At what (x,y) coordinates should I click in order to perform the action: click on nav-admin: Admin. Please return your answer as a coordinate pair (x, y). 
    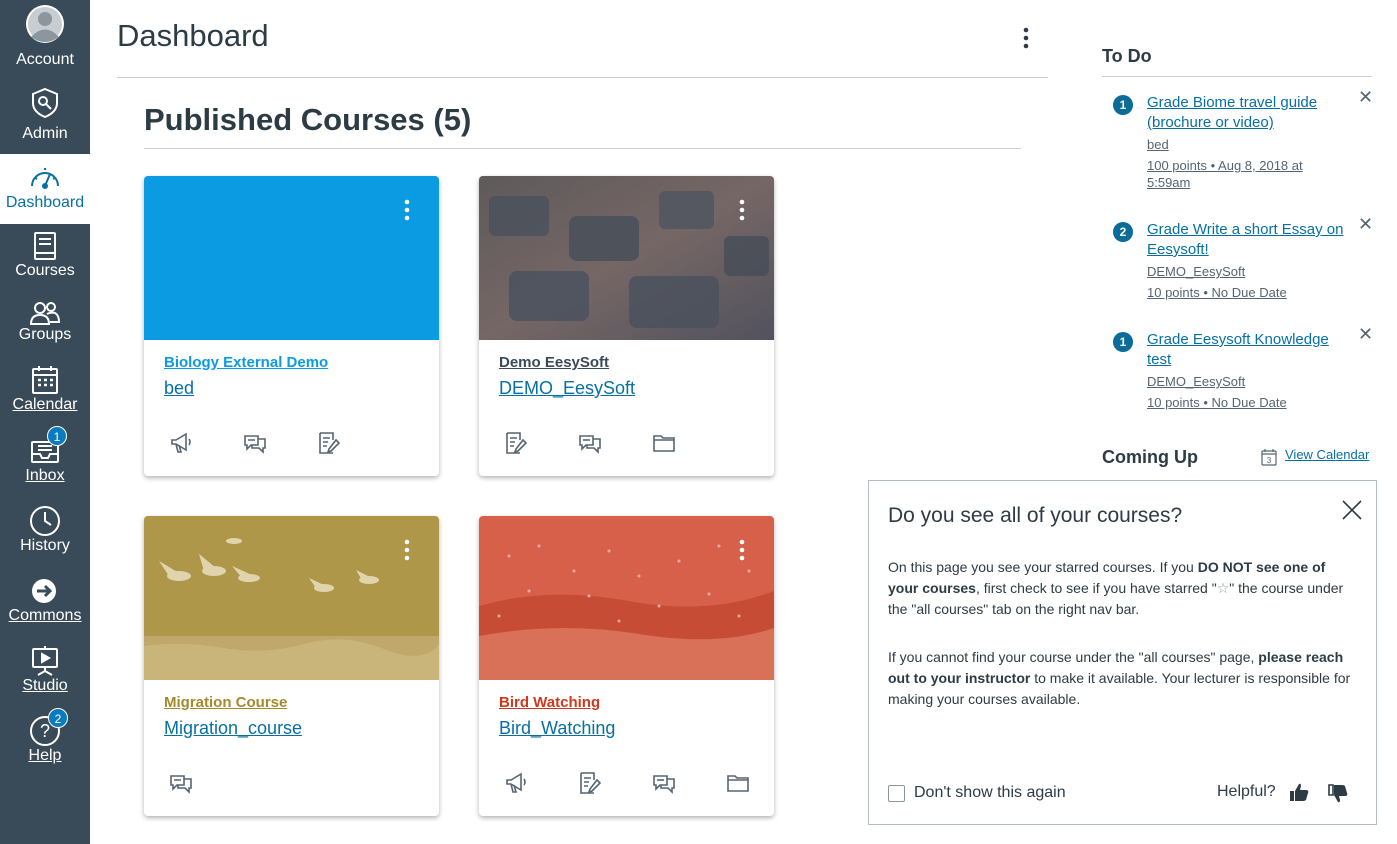
    Looking at the image, I should click on (45, 114).